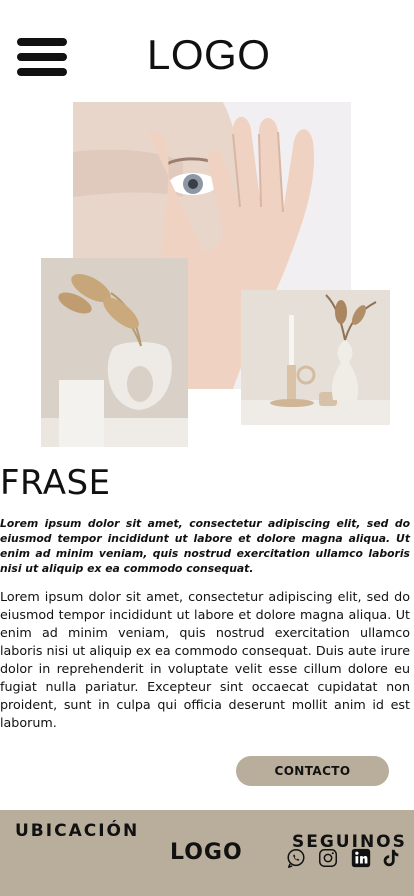 This screenshot has height=896, width=414. Describe the element at coordinates (328, 858) in the screenshot. I see `instagram-icon` at that location.